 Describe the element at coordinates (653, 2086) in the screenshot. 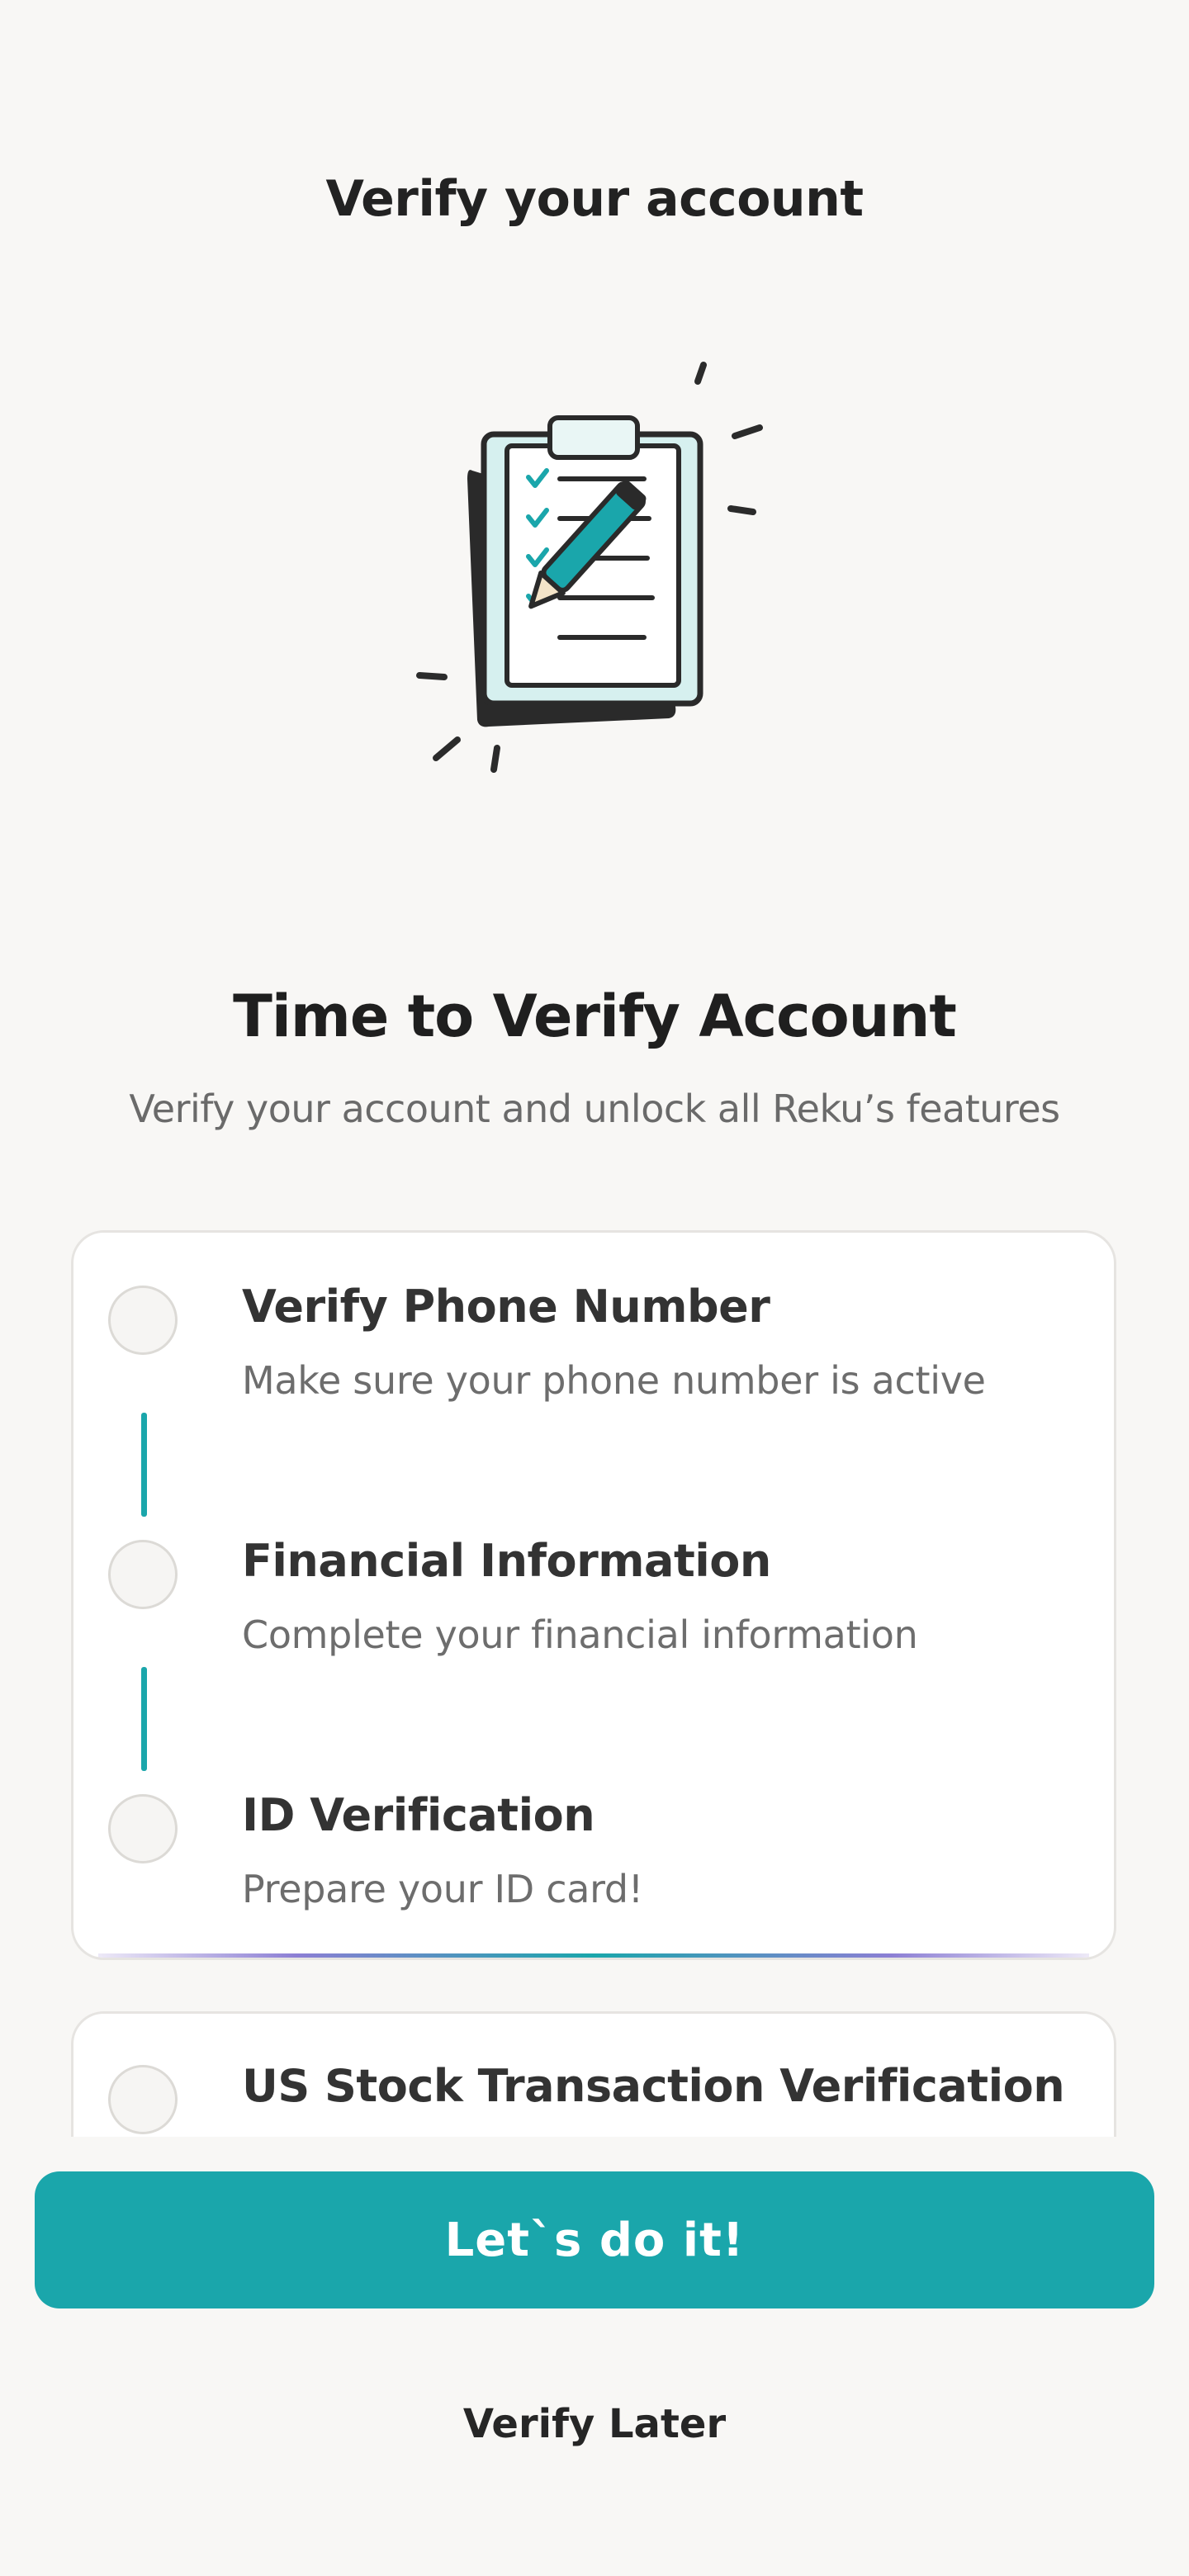

I see `step-title: US Stock Transaction Verification` at that location.